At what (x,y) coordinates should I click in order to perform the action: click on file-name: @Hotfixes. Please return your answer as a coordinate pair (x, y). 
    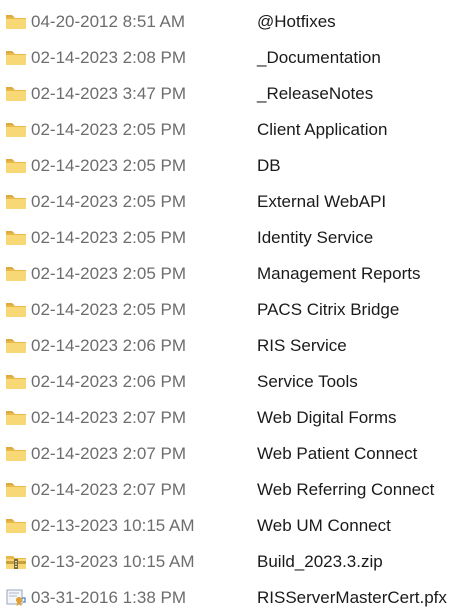
    Looking at the image, I should click on (296, 21).